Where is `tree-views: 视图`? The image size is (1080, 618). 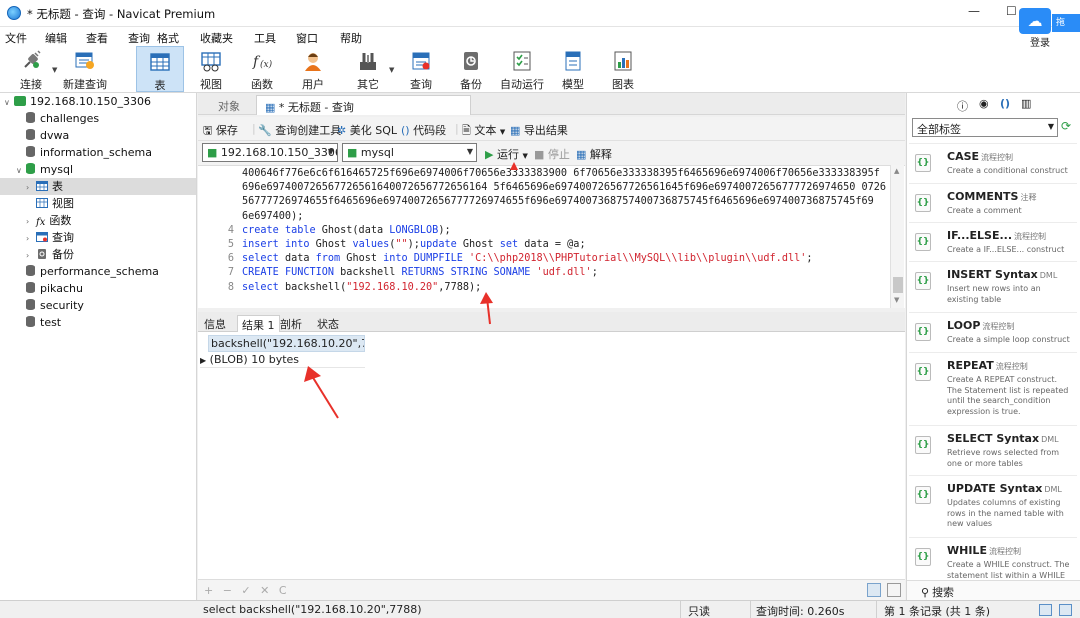 tree-views: 视图 is located at coordinates (55, 203).